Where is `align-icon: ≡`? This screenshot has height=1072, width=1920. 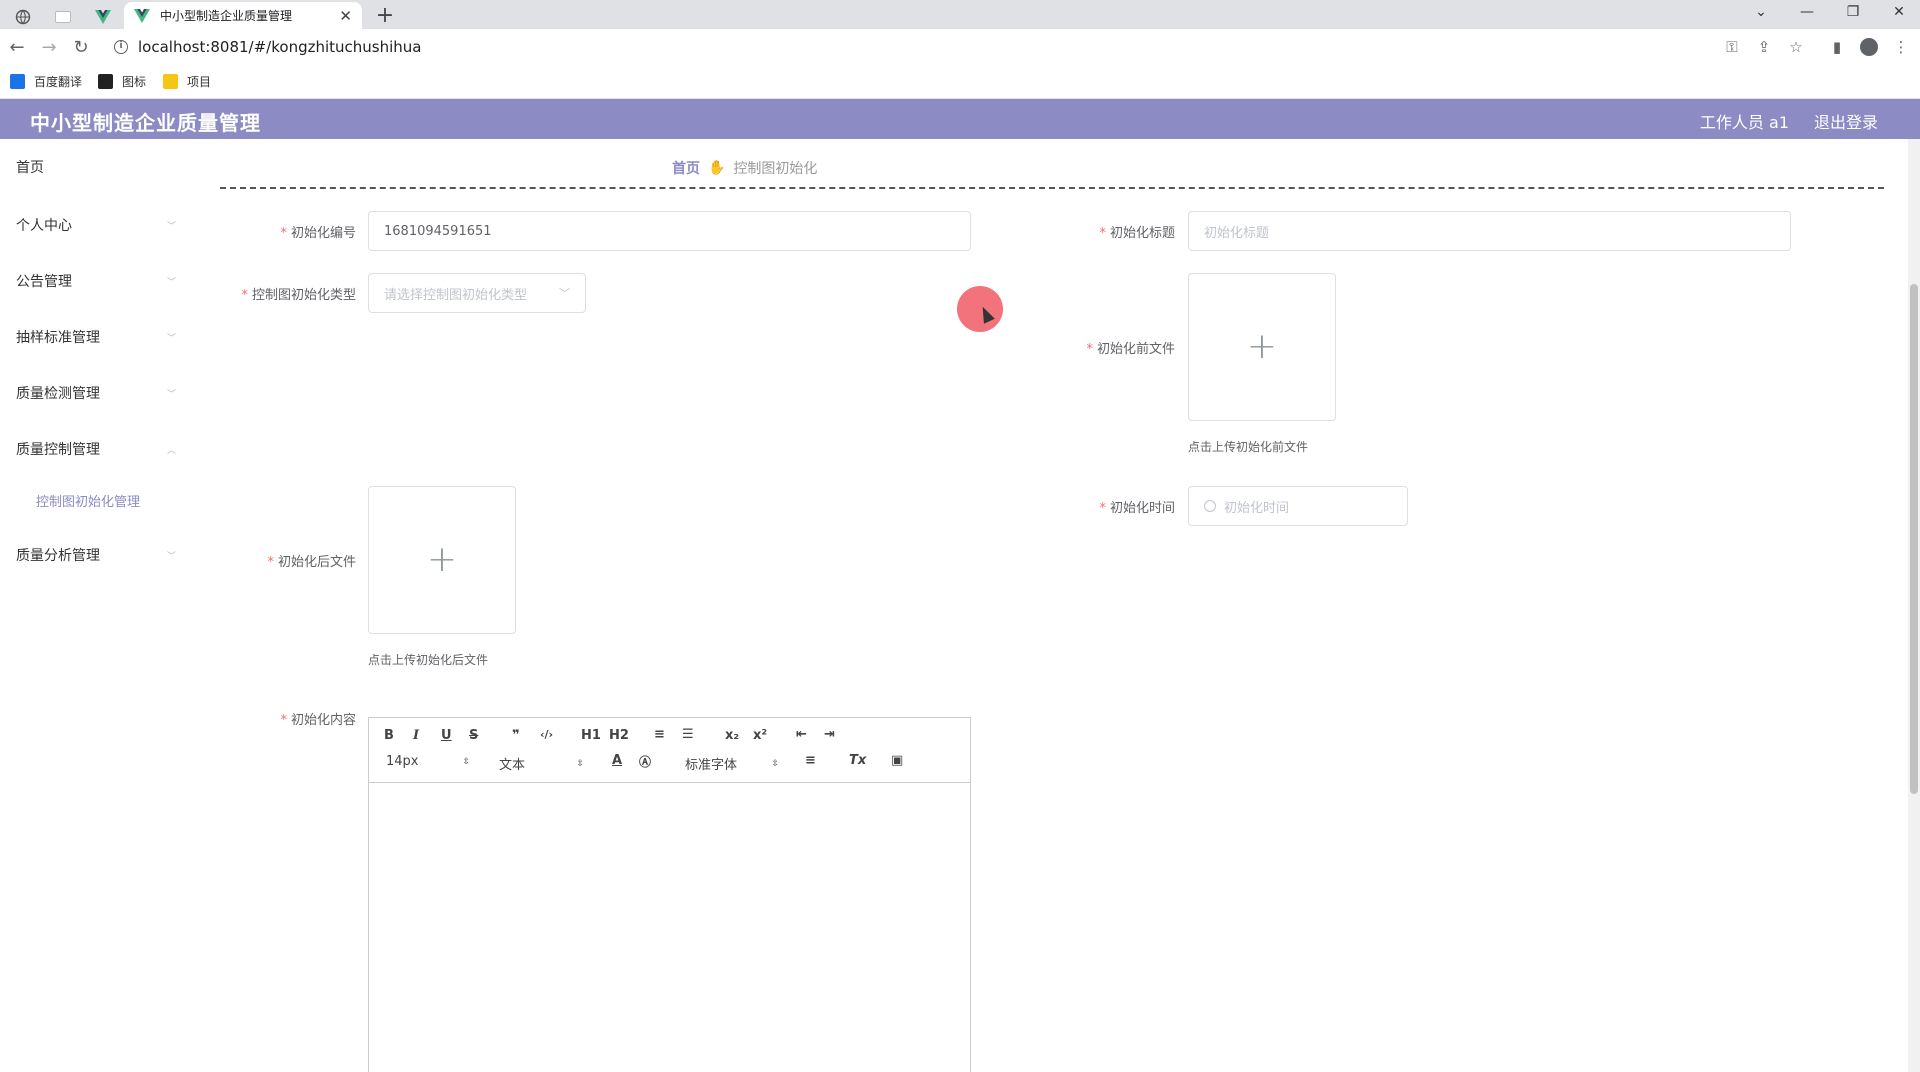 align-icon: ≡ is located at coordinates (810, 760).